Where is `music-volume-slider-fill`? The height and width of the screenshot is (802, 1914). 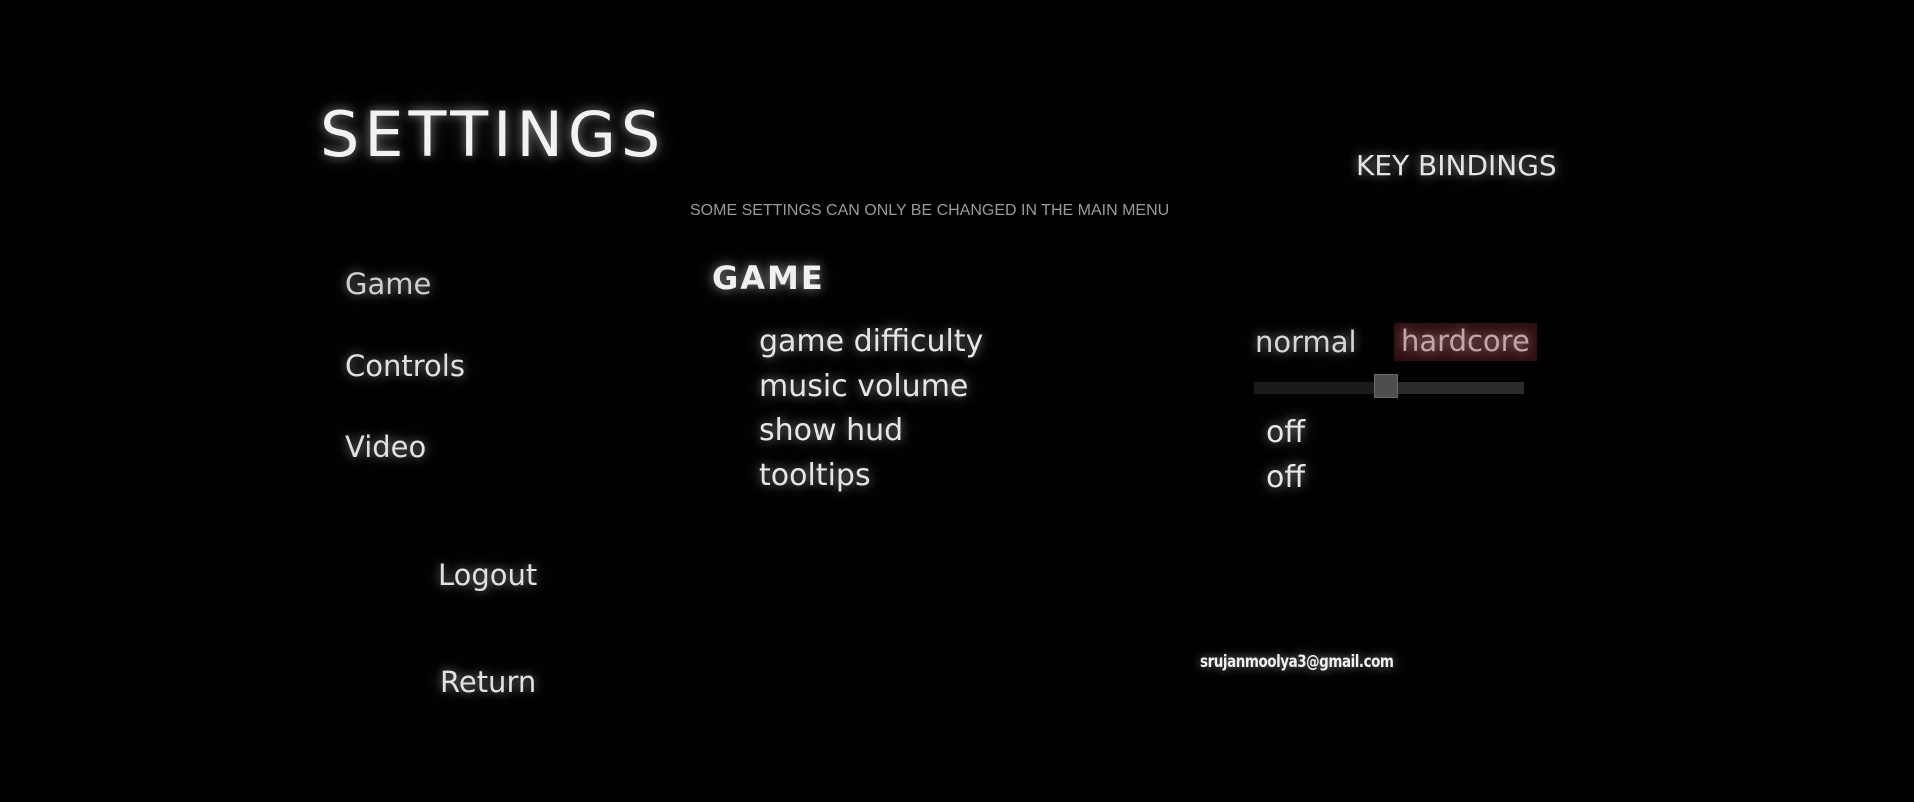
music-volume-slider-fill is located at coordinates (1320, 388).